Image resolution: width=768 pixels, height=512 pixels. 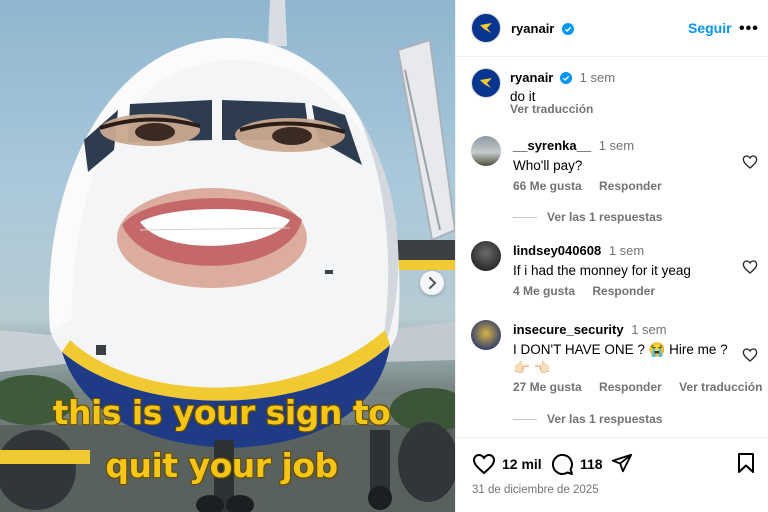 I want to click on post-header: ryanair Seguir •••, so click(x=612, y=28).